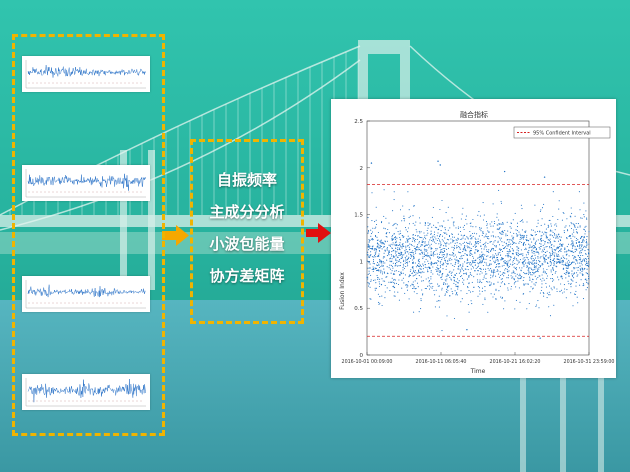 This screenshot has width=630, height=472. I want to click on waveform-plot, so click(85, 74).